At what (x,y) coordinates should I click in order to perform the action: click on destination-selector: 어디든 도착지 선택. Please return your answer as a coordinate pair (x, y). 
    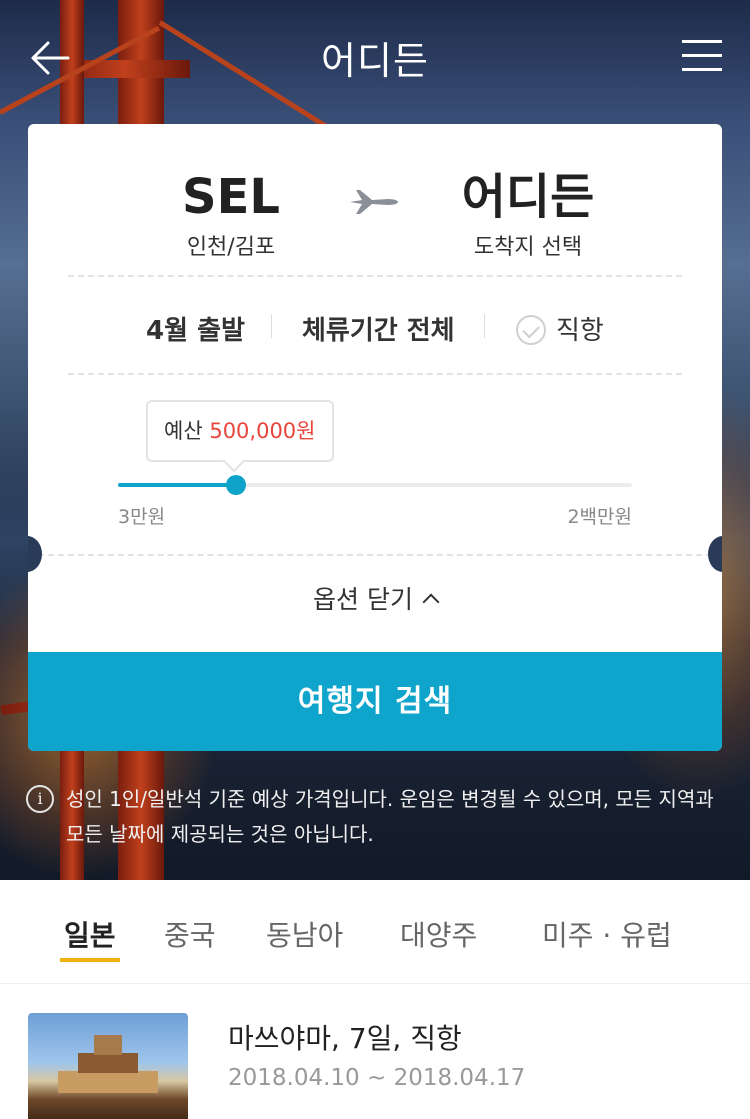
    Looking at the image, I should click on (528, 215).